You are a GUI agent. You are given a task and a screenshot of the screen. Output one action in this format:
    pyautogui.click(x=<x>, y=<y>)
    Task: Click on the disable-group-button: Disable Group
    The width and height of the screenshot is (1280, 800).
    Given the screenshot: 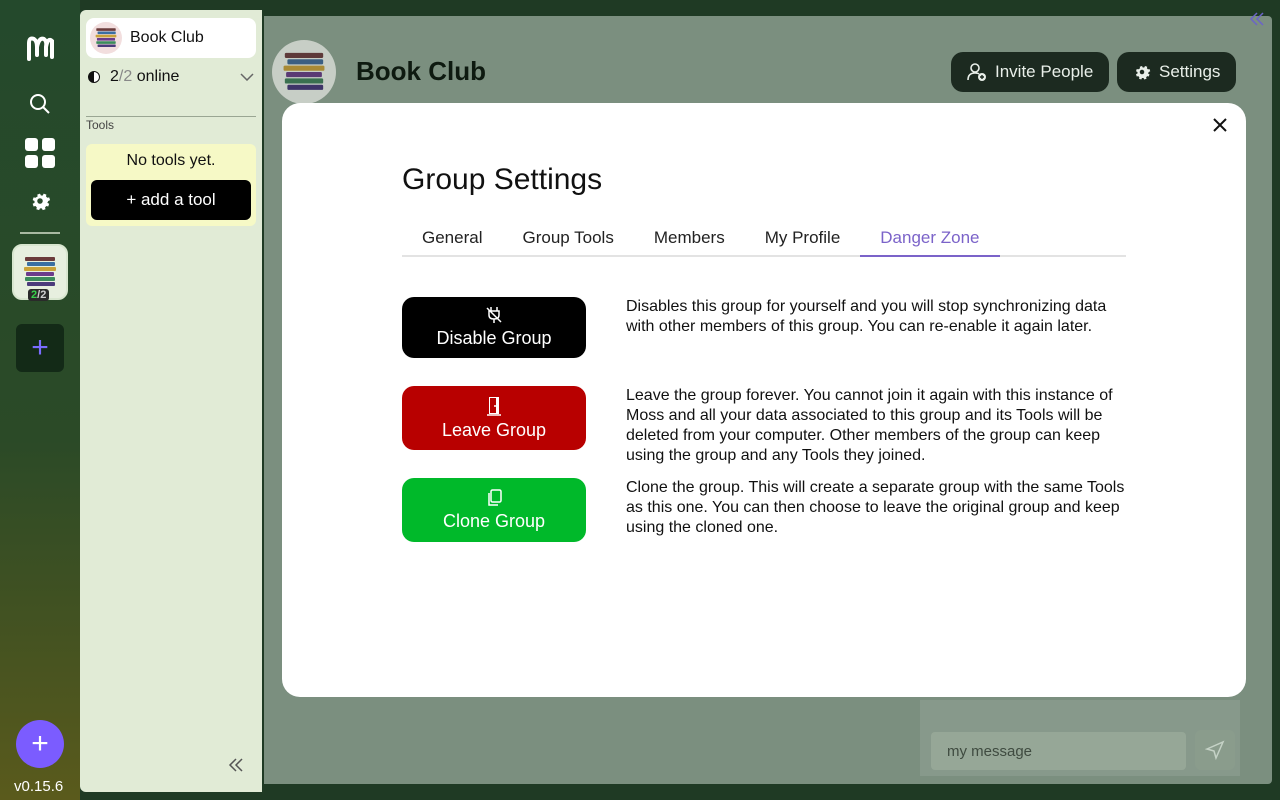 What is the action you would take?
    pyautogui.click(x=494, y=327)
    